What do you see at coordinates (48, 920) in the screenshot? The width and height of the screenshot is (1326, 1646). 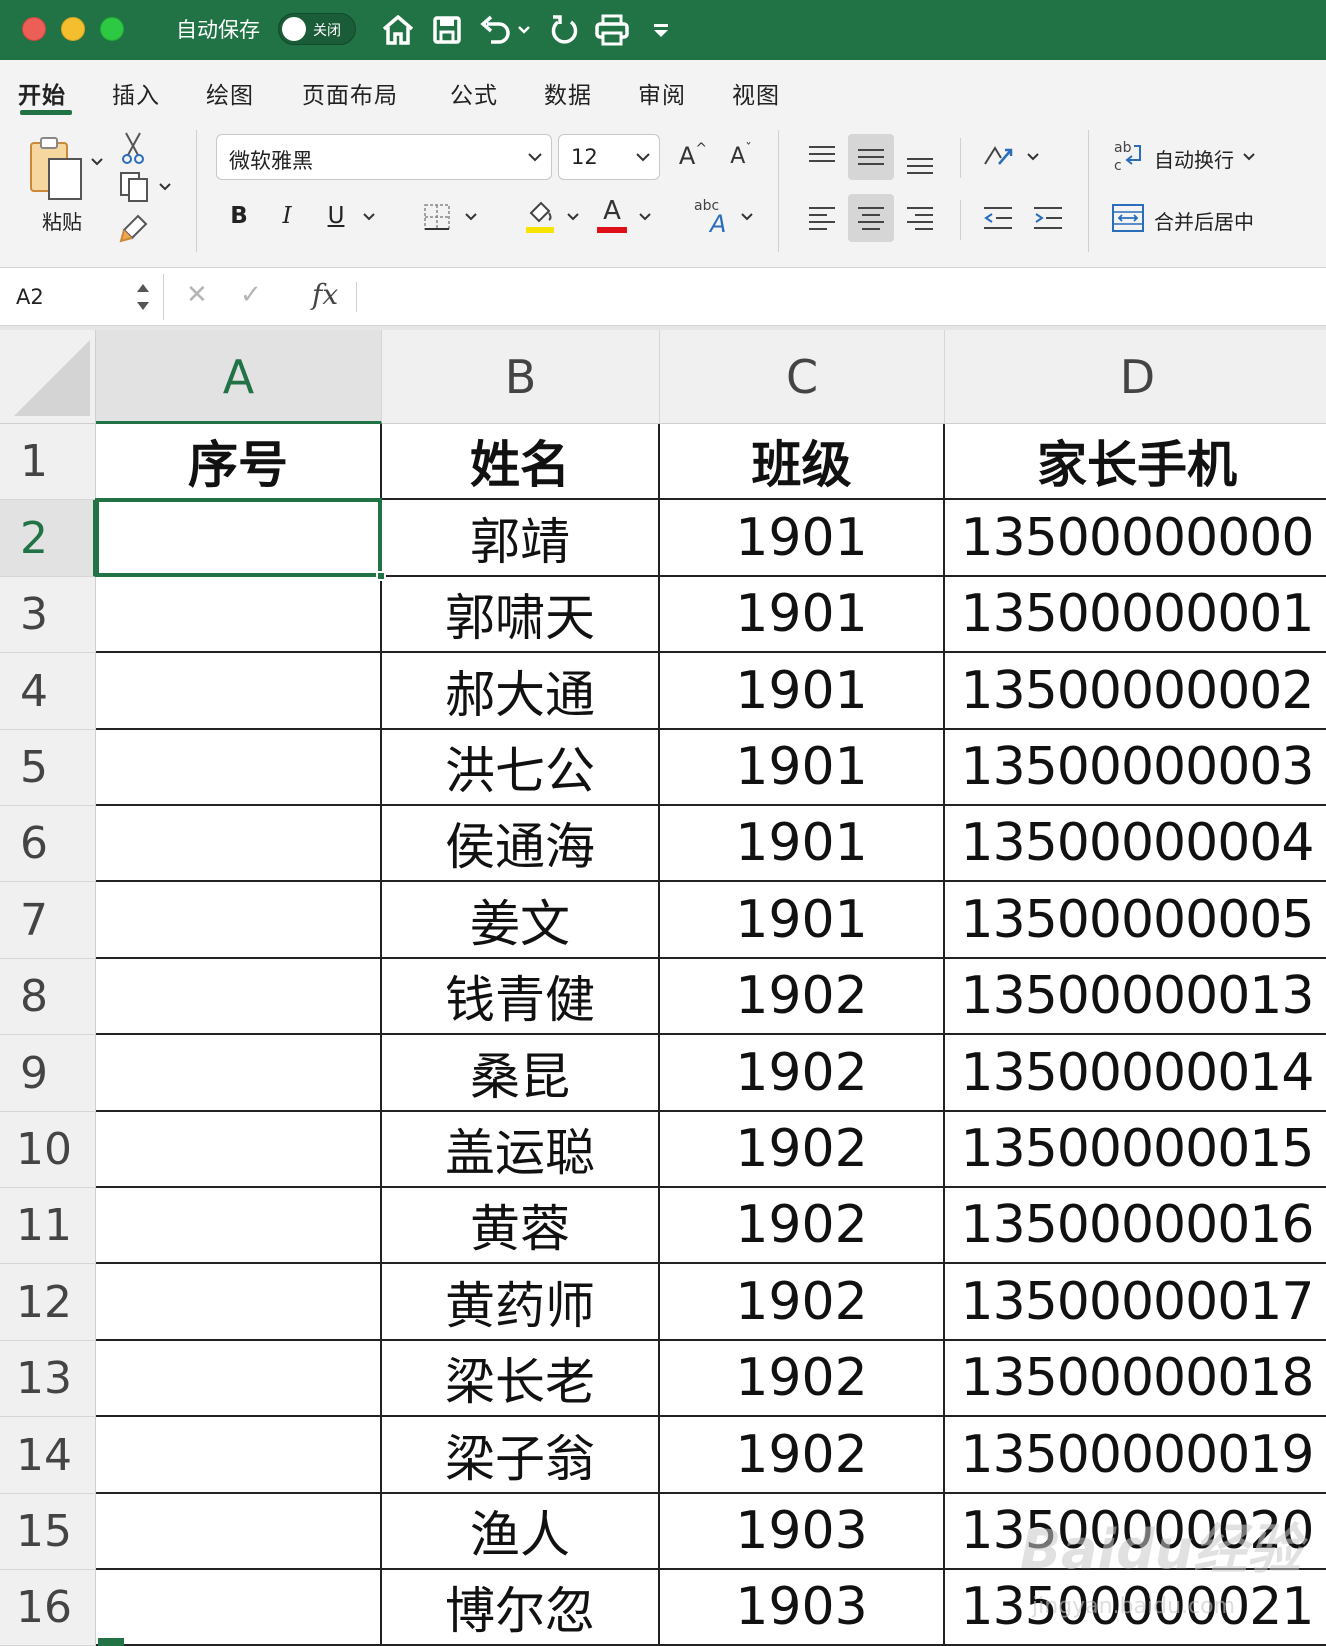 I see `row-header-7: 7` at bounding box center [48, 920].